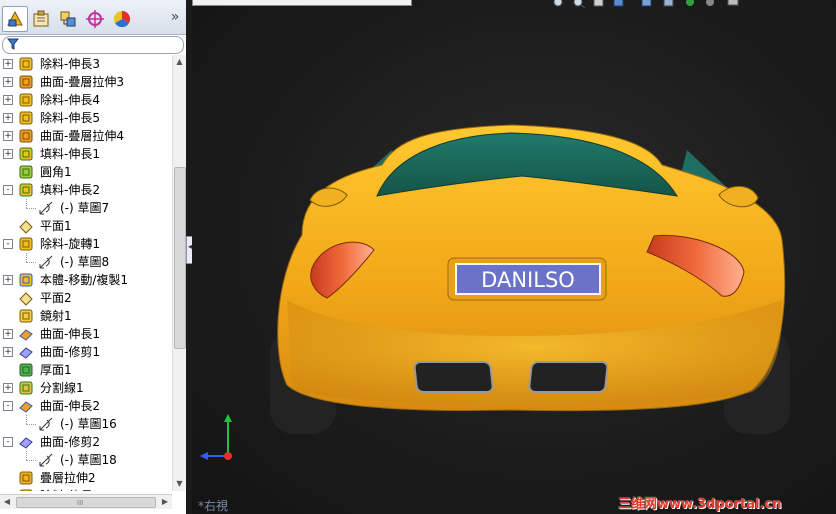 The image size is (836, 514). I want to click on tree-item: - 填料-伸長2, so click(86, 190).